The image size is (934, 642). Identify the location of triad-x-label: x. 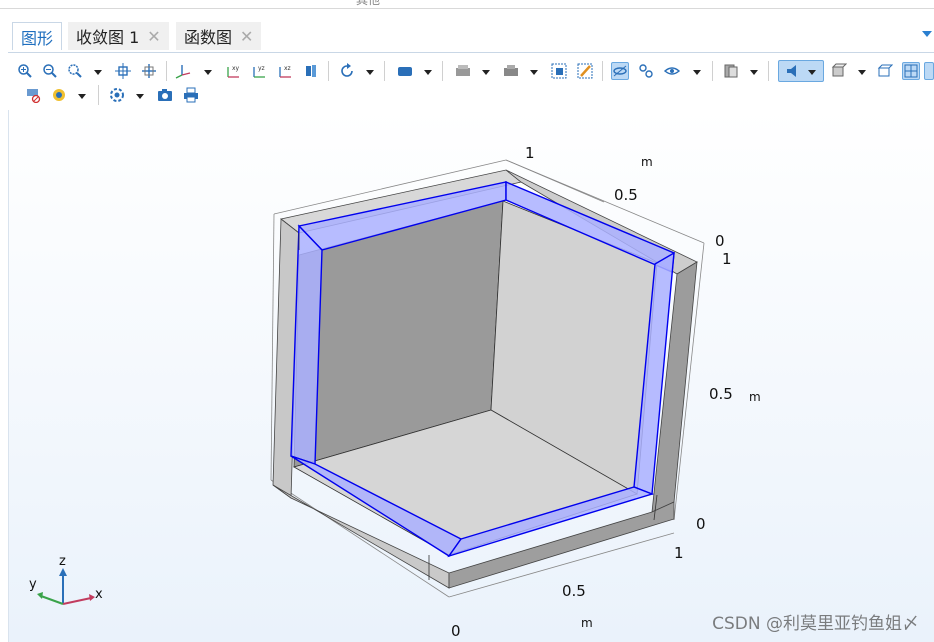
(99, 594).